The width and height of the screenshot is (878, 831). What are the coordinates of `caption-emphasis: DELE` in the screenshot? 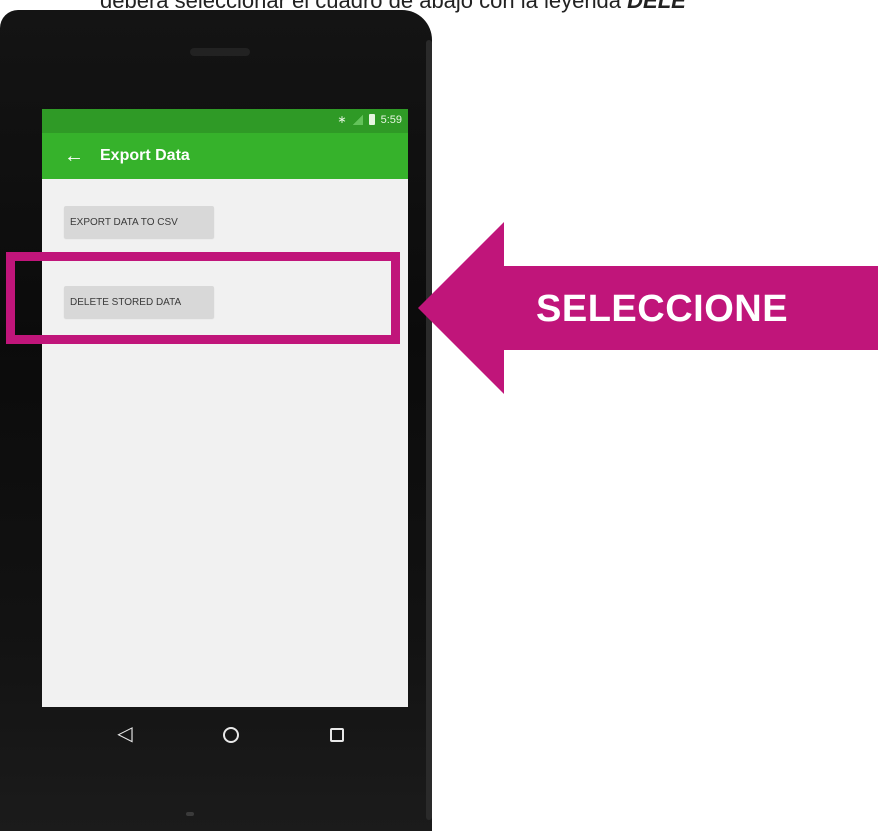 It's located at (656, 6).